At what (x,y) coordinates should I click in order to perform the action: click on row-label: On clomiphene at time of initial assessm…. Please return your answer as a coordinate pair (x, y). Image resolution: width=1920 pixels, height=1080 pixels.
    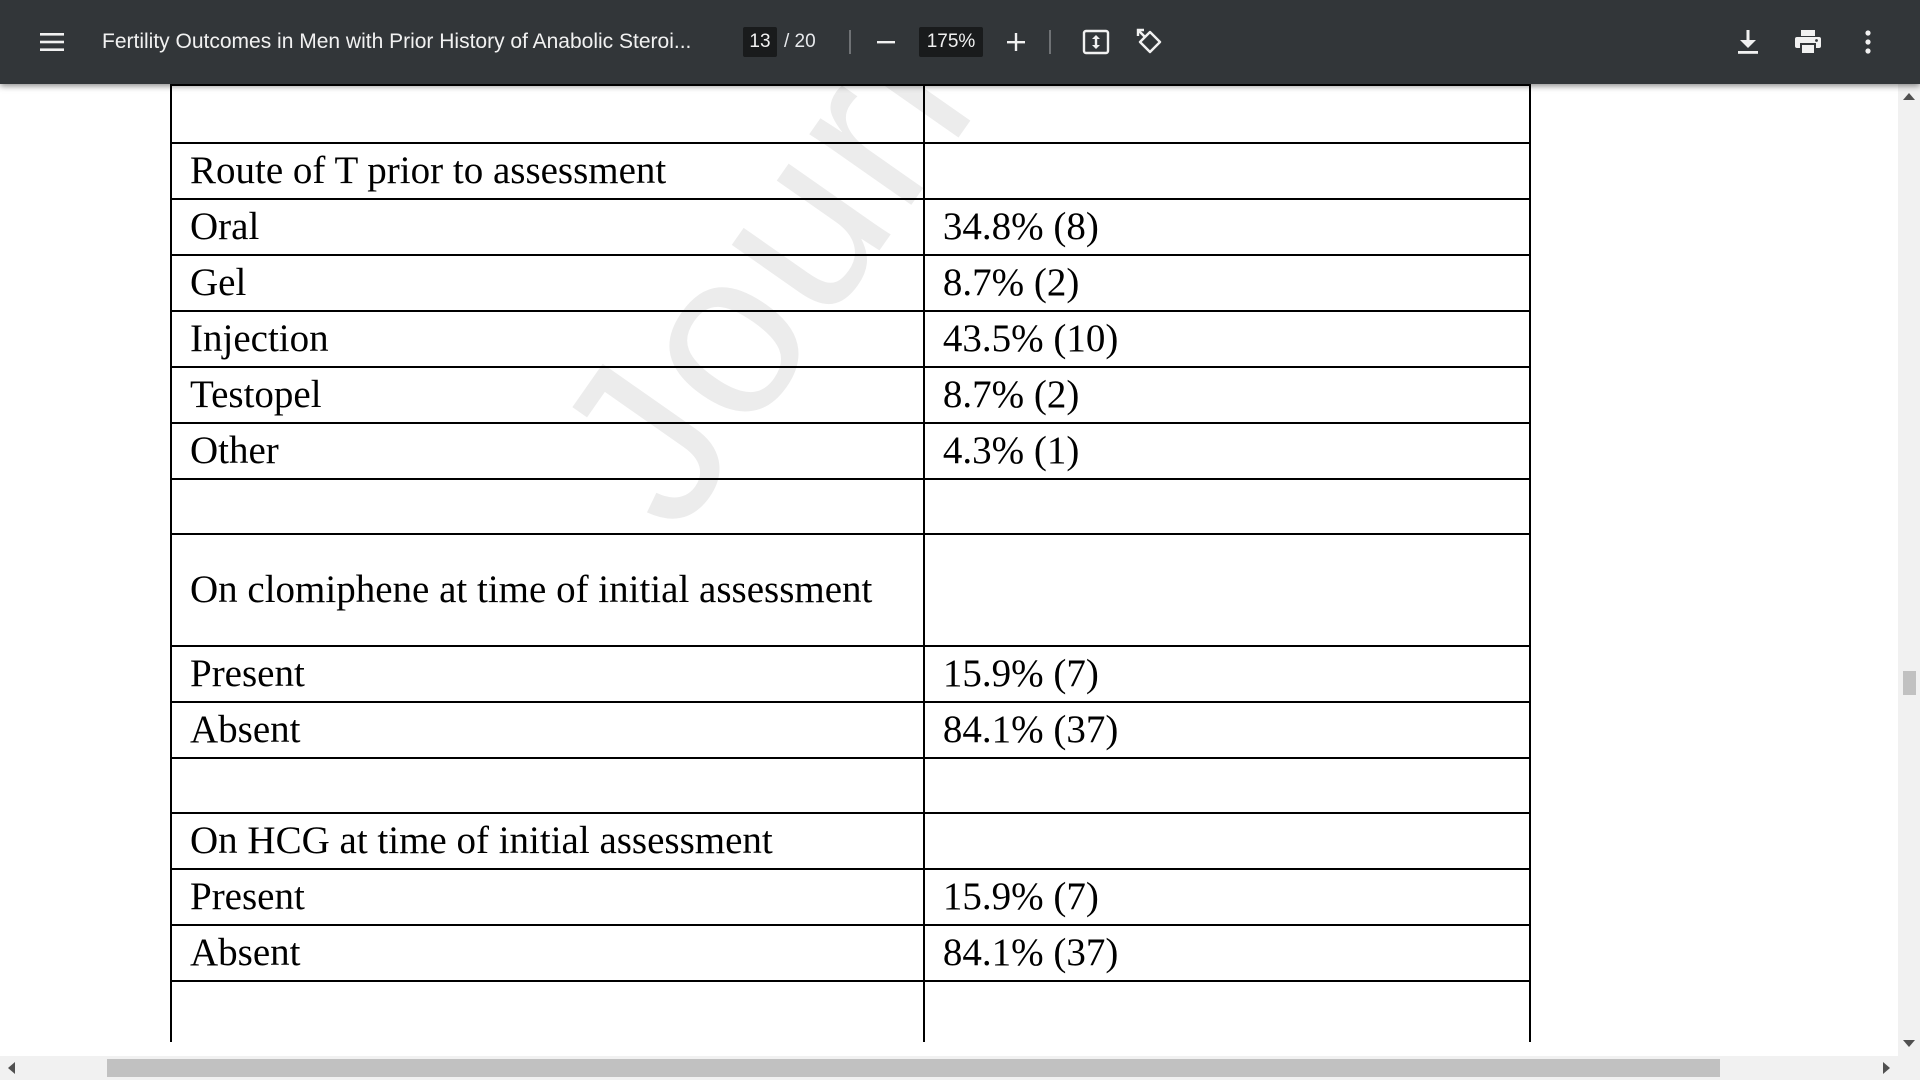
    Looking at the image, I should click on (547, 590).